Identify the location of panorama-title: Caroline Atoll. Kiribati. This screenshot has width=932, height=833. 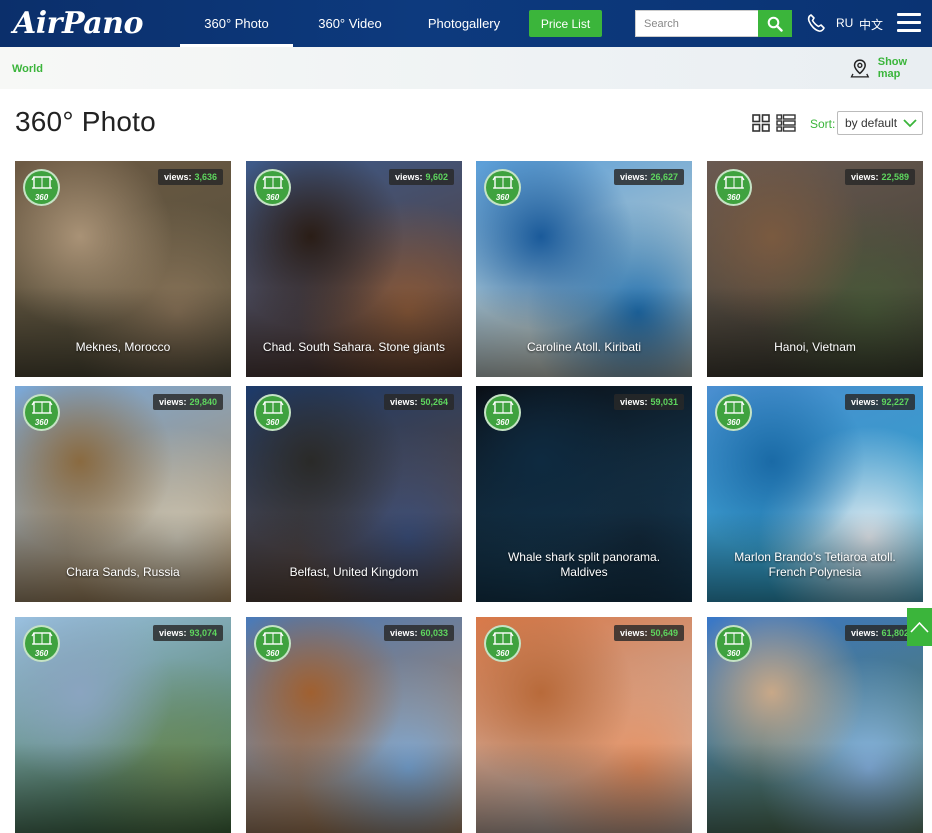
(584, 347).